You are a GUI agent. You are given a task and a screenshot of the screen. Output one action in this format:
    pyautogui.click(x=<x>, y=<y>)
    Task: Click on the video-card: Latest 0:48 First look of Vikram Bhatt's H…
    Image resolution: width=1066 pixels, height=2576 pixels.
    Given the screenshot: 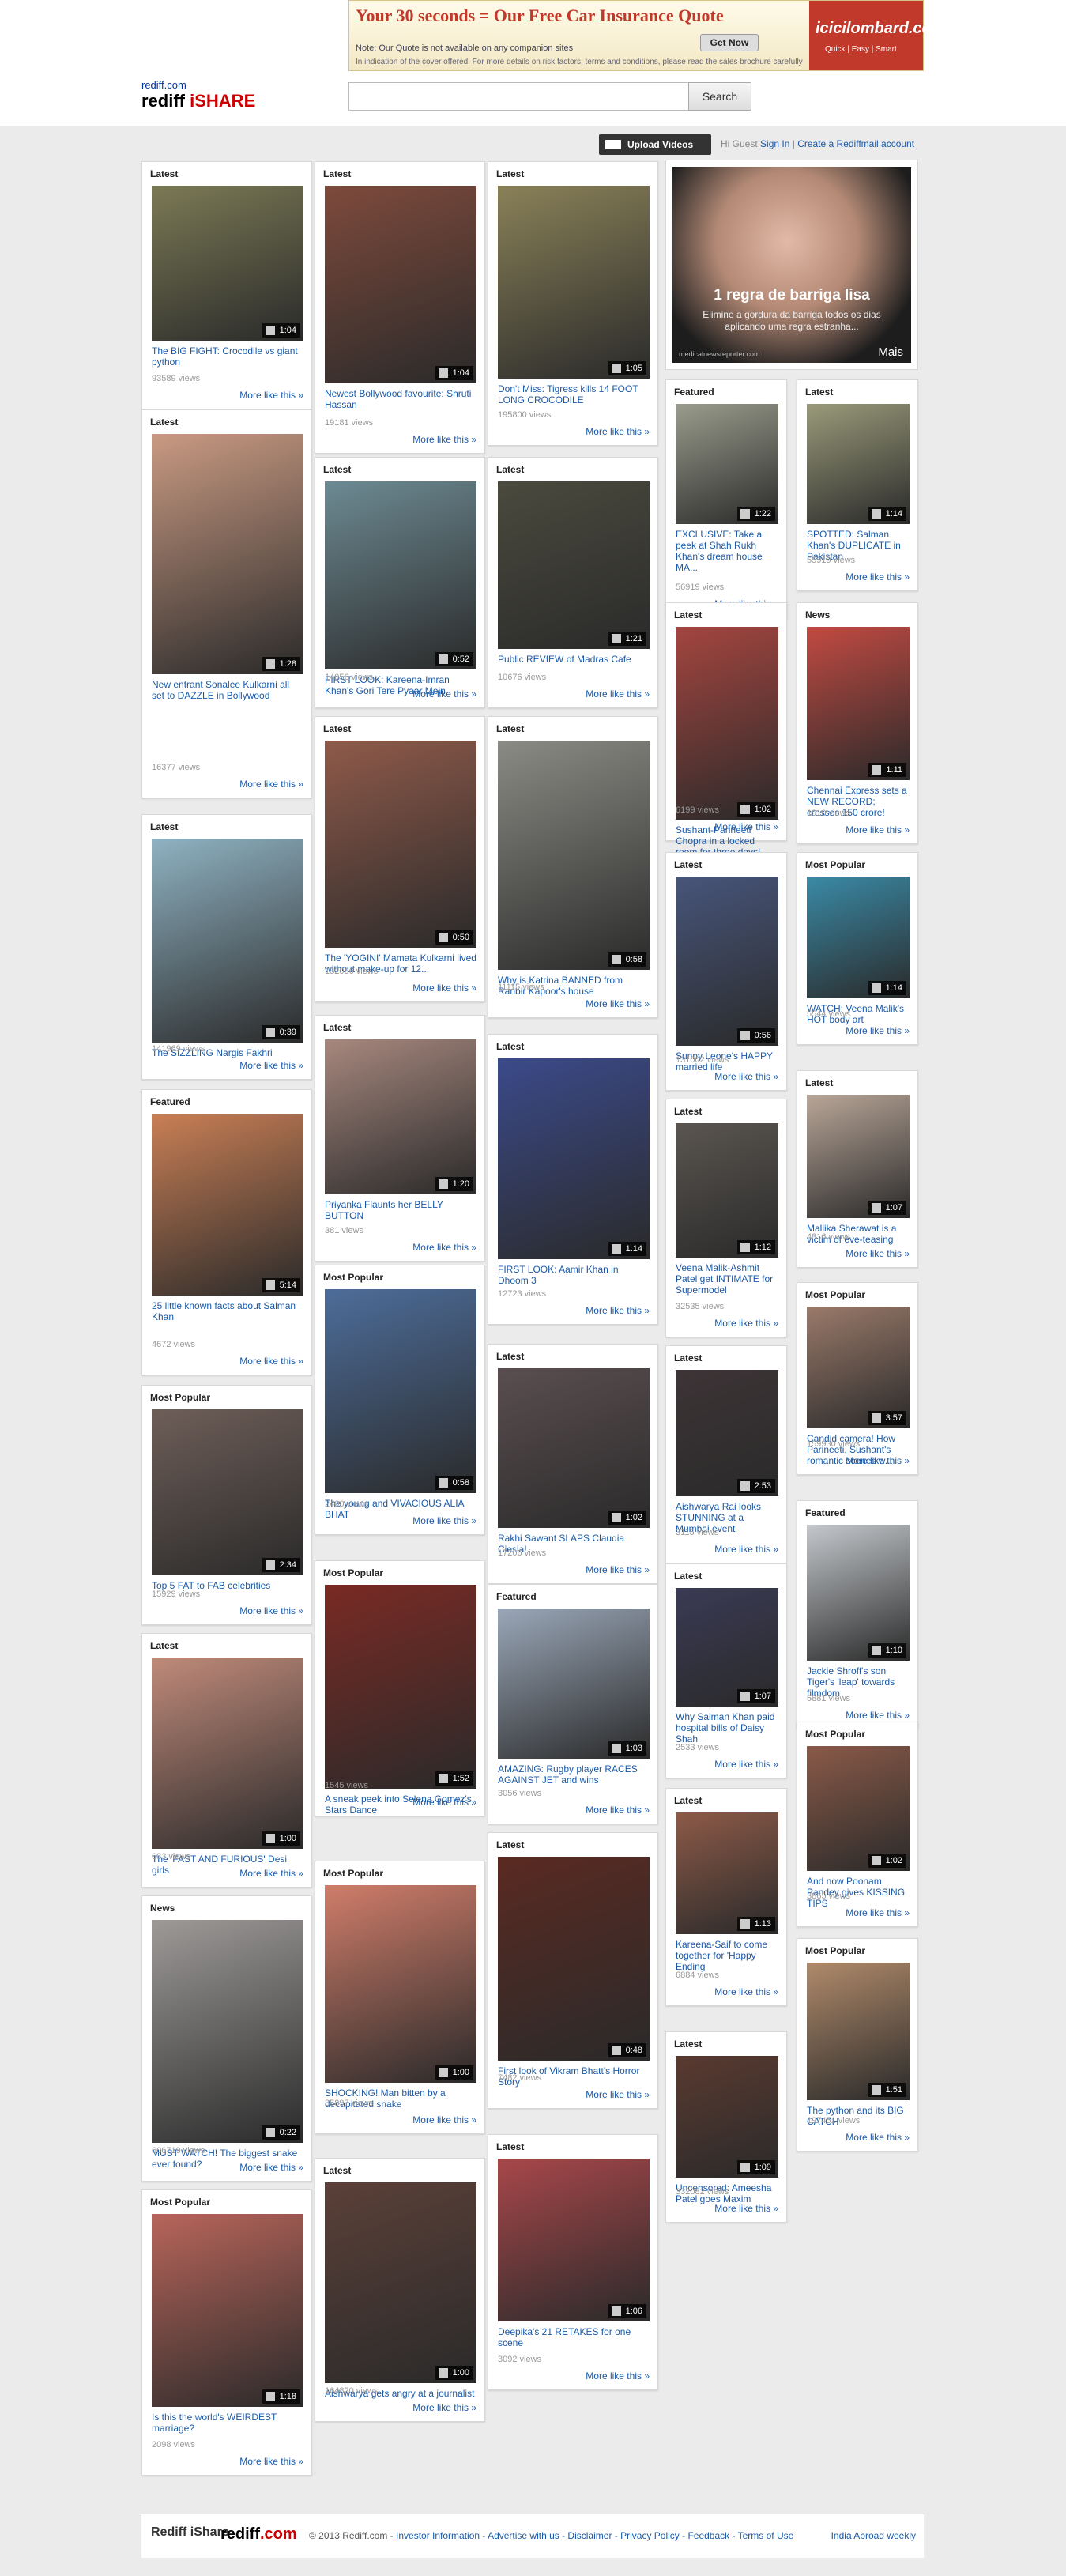 What is the action you would take?
    pyautogui.click(x=573, y=1971)
    